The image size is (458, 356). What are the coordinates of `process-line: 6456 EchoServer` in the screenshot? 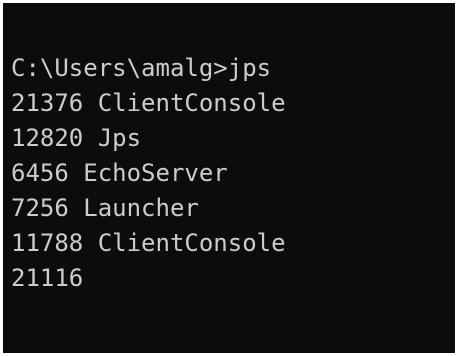 It's located at (119, 173).